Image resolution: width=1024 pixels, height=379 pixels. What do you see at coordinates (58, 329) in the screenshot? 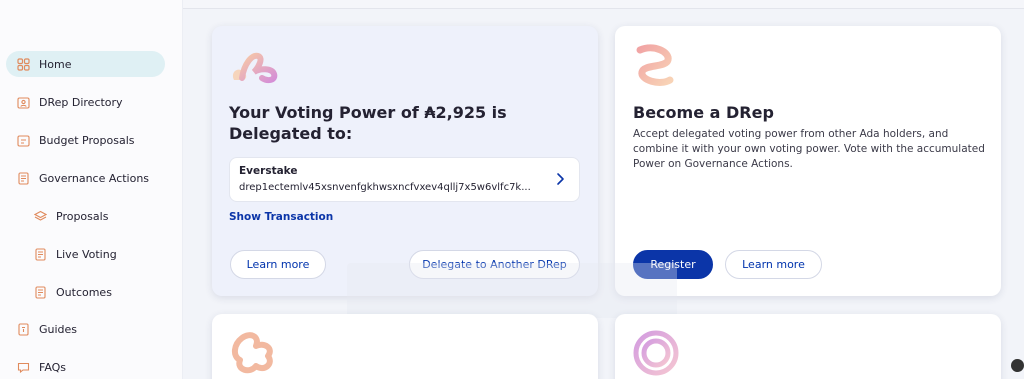
I see `sidebar-item-label: Guides` at bounding box center [58, 329].